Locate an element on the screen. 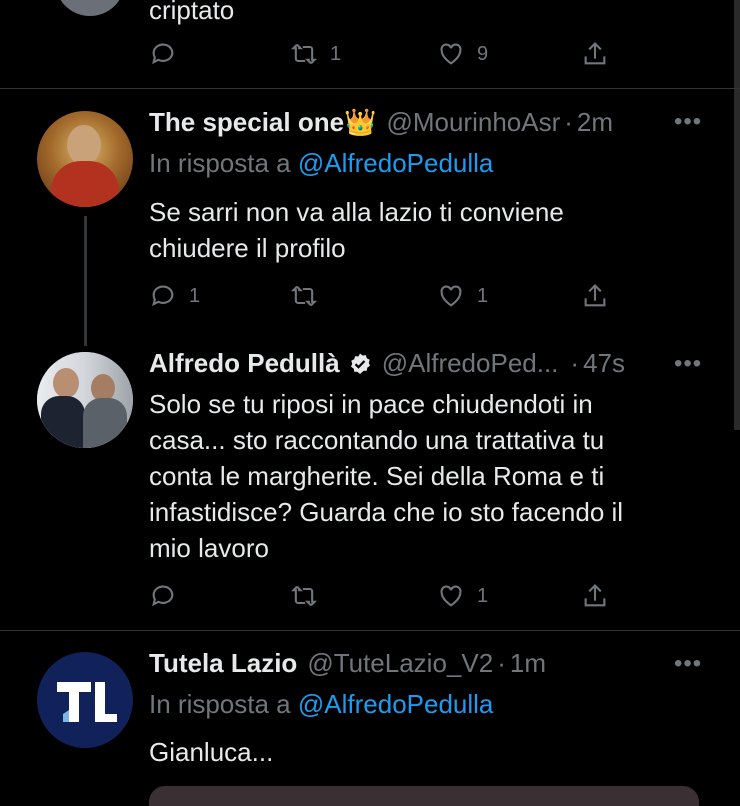  tweet-text-line: Solo se tu riposi in pace chiudendoti in is located at coordinates (371, 404).